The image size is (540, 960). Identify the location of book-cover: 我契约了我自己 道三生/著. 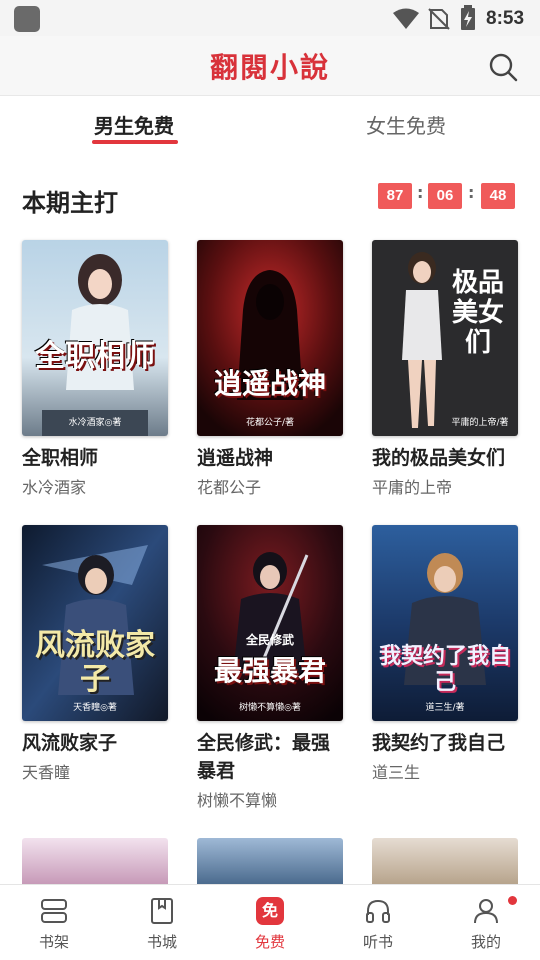
(445, 623).